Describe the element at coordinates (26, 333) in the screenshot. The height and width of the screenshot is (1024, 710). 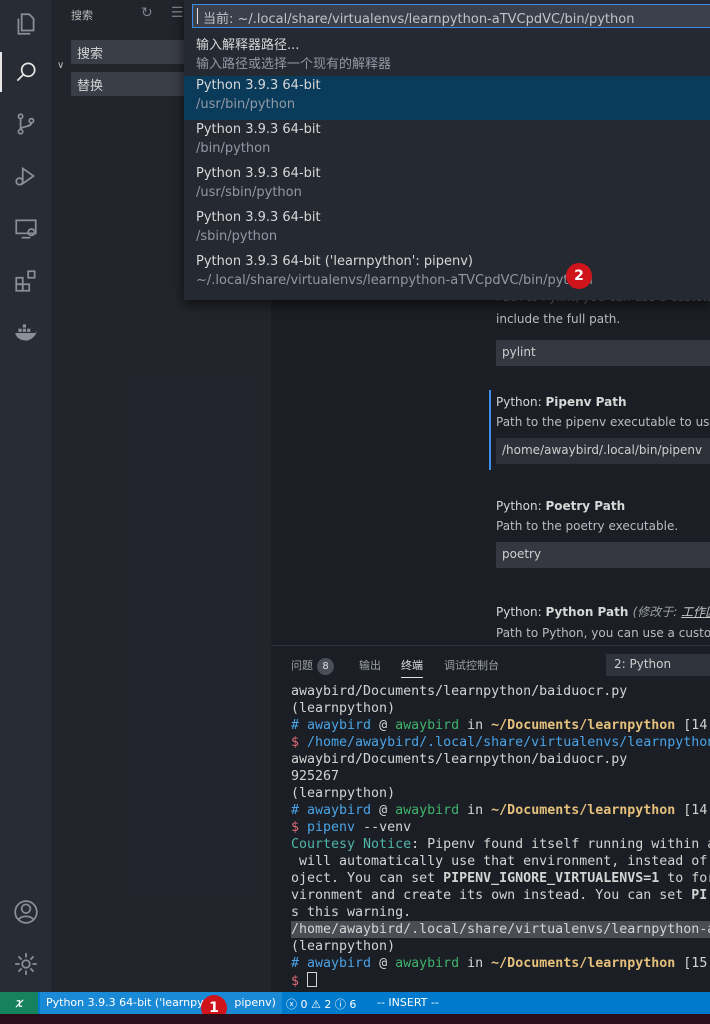
I see `docker-icon` at that location.